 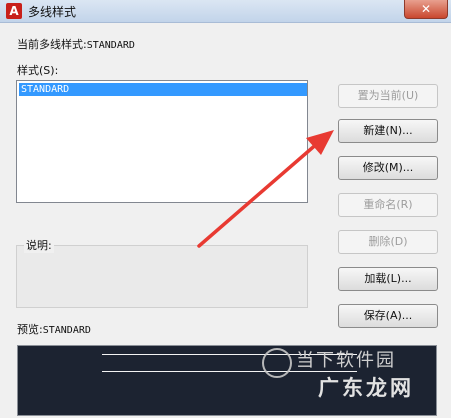 I want to click on annotation-arrow-icon, so click(x=265, y=189).